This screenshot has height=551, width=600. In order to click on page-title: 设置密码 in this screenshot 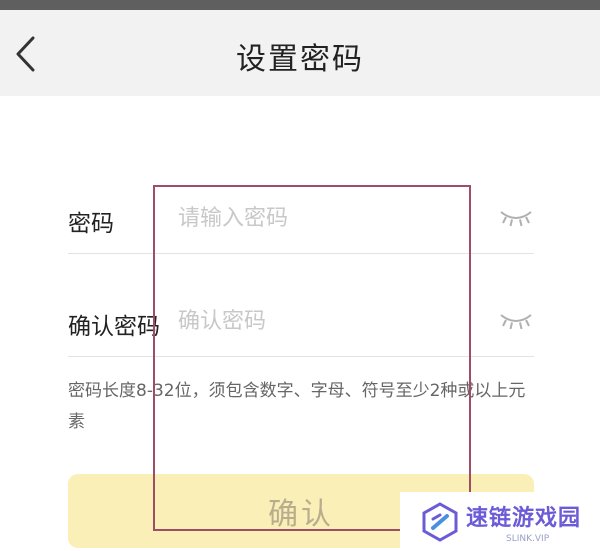, I will do `click(300, 59)`.